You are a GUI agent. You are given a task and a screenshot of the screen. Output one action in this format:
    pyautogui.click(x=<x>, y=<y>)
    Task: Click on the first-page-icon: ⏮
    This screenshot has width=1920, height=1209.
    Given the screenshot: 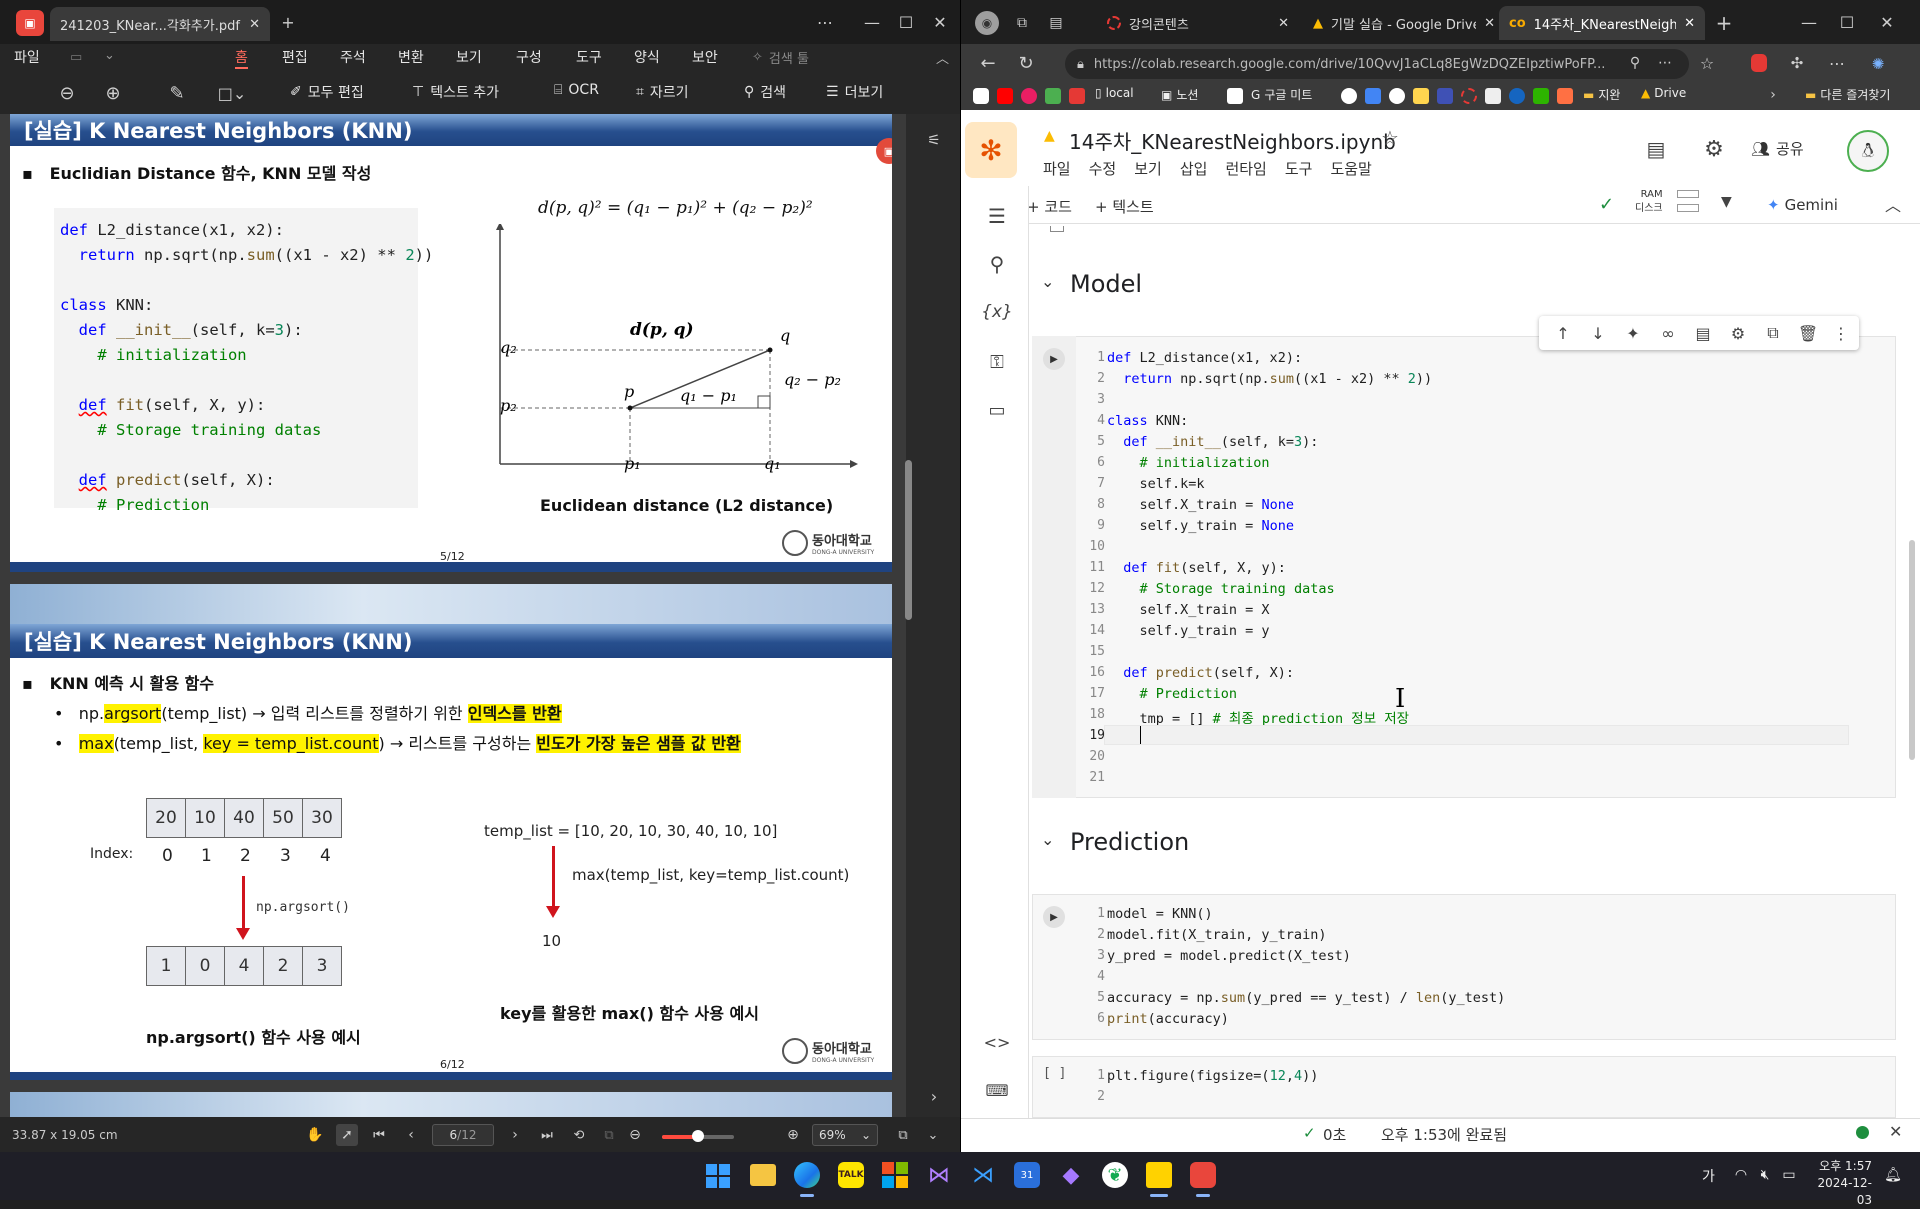 What is the action you would take?
    pyautogui.click(x=379, y=1135)
    